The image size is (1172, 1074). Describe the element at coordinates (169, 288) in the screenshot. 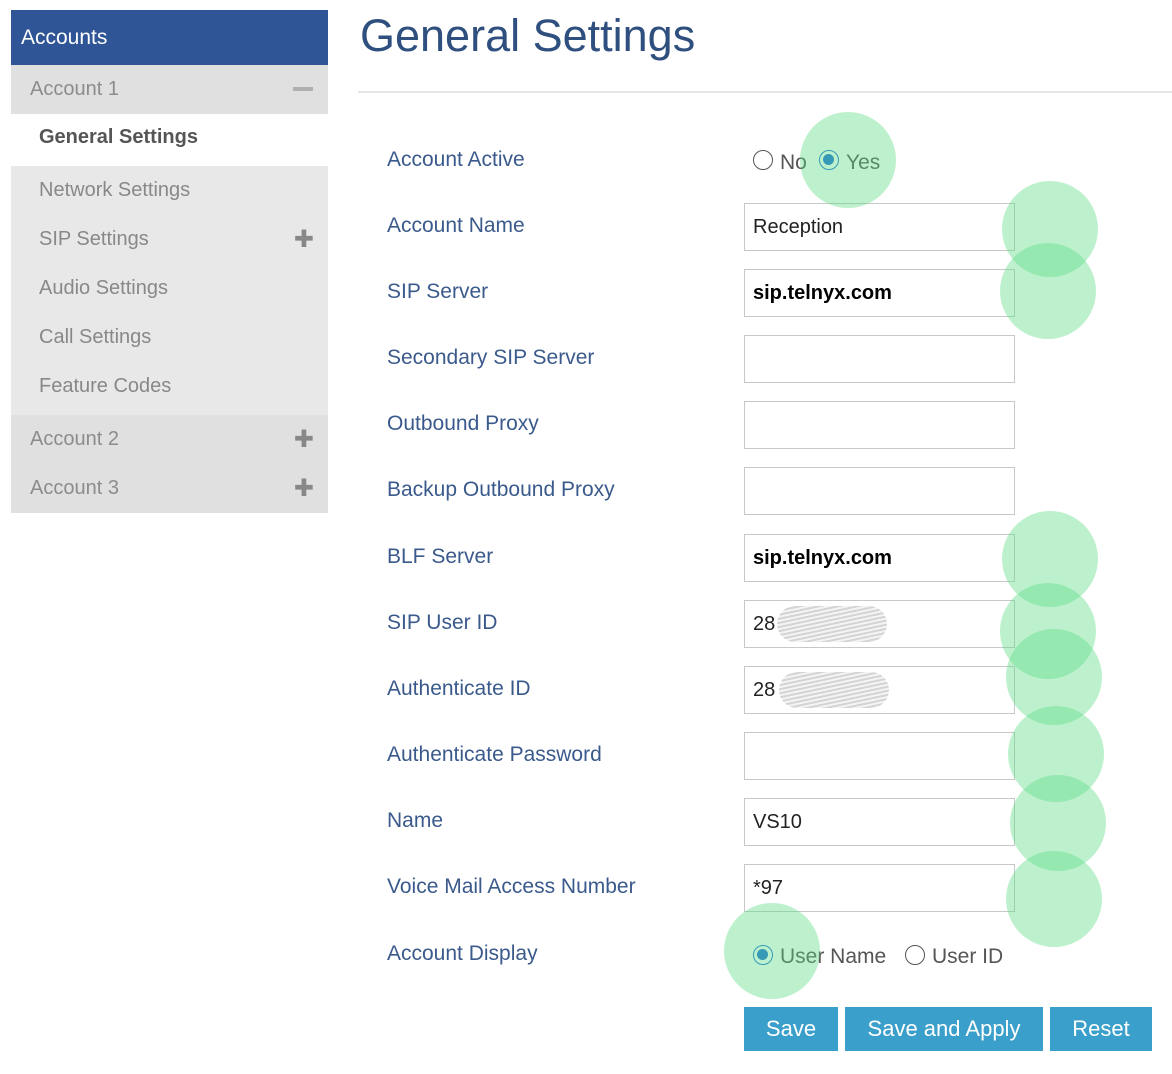

I see `sidebar-item-audio-settings: Audio Settings` at that location.